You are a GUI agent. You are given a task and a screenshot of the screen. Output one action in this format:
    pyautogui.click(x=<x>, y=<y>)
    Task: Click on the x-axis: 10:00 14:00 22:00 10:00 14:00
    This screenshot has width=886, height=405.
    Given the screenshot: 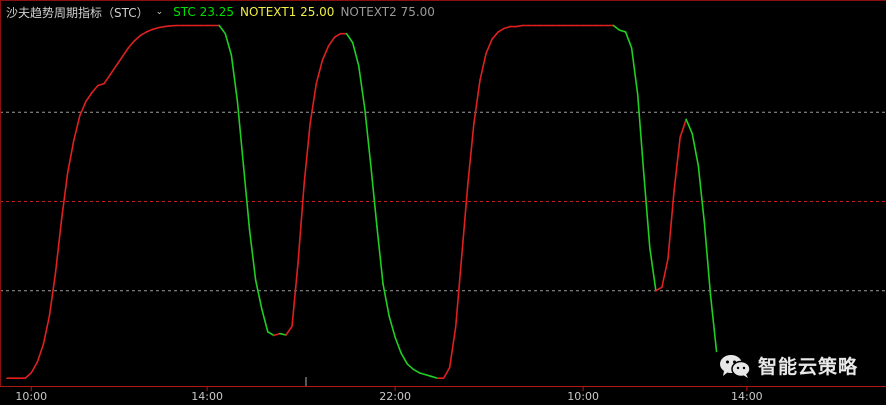 What is the action you would take?
    pyautogui.click(x=389, y=394)
    